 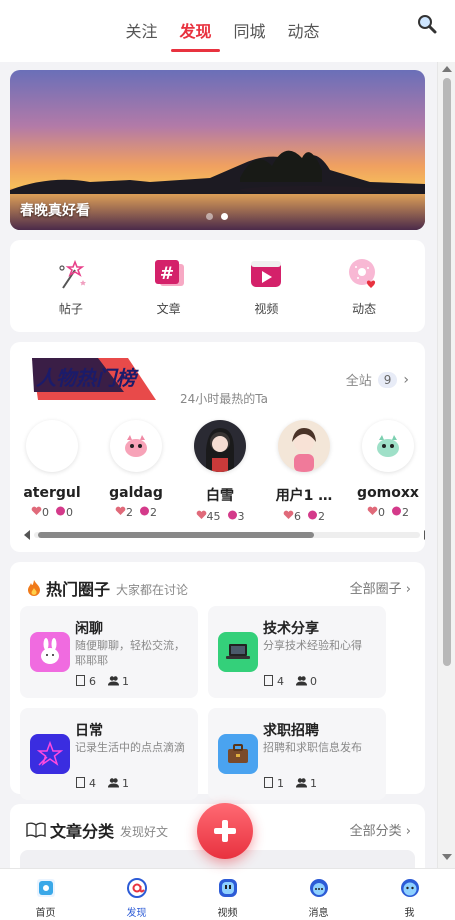 I want to click on ranking-logo: 人物热门榜, so click(x=94, y=379).